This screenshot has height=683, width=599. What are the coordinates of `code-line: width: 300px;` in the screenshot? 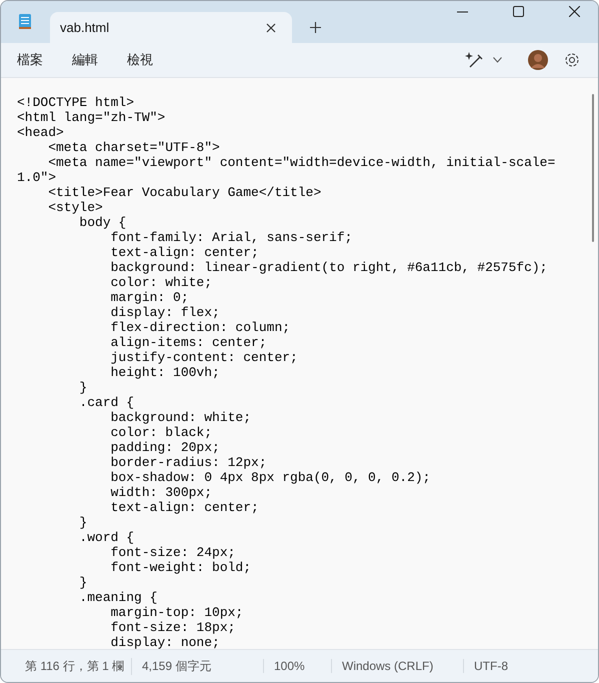 It's located at (162, 492).